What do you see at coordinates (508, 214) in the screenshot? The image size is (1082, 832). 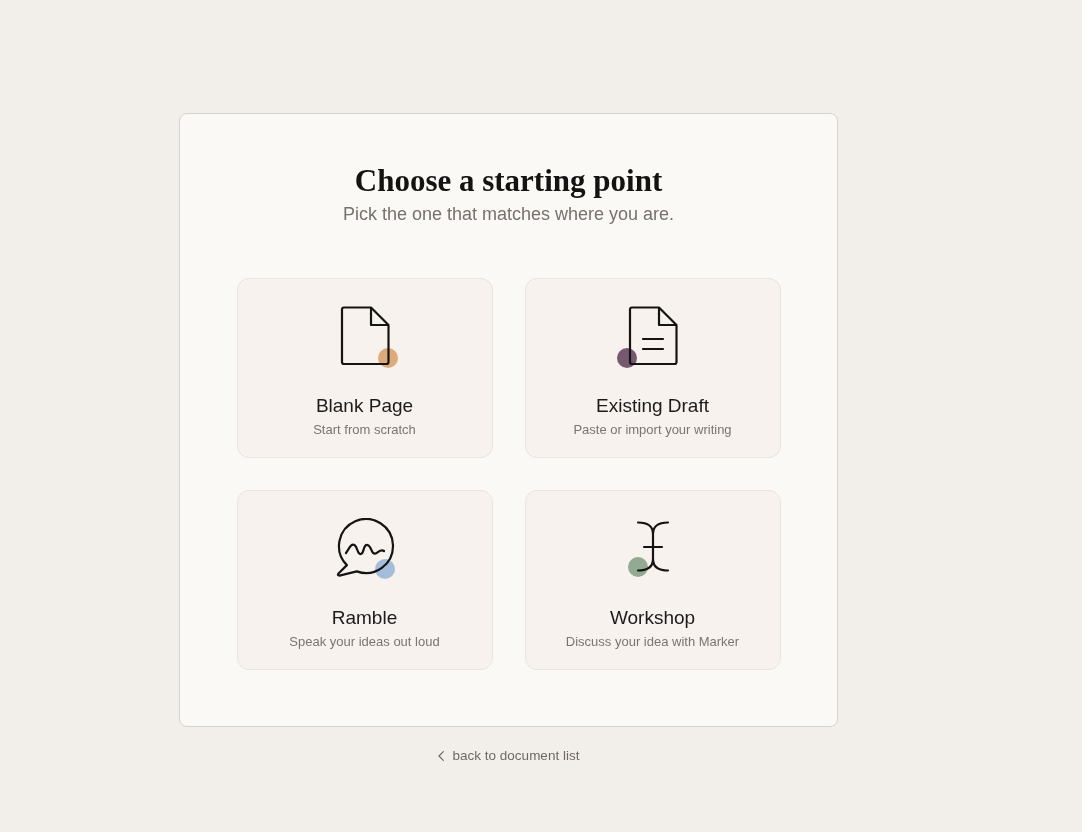 I see `dialog-subtitle: Pick the one that matches where you are.` at bounding box center [508, 214].